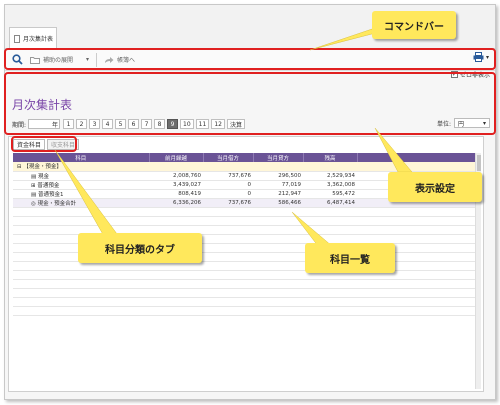 Image resolution: width=500 pixels, height=405 pixels. Describe the element at coordinates (17, 38) in the screenshot. I see `document-icon` at that location.